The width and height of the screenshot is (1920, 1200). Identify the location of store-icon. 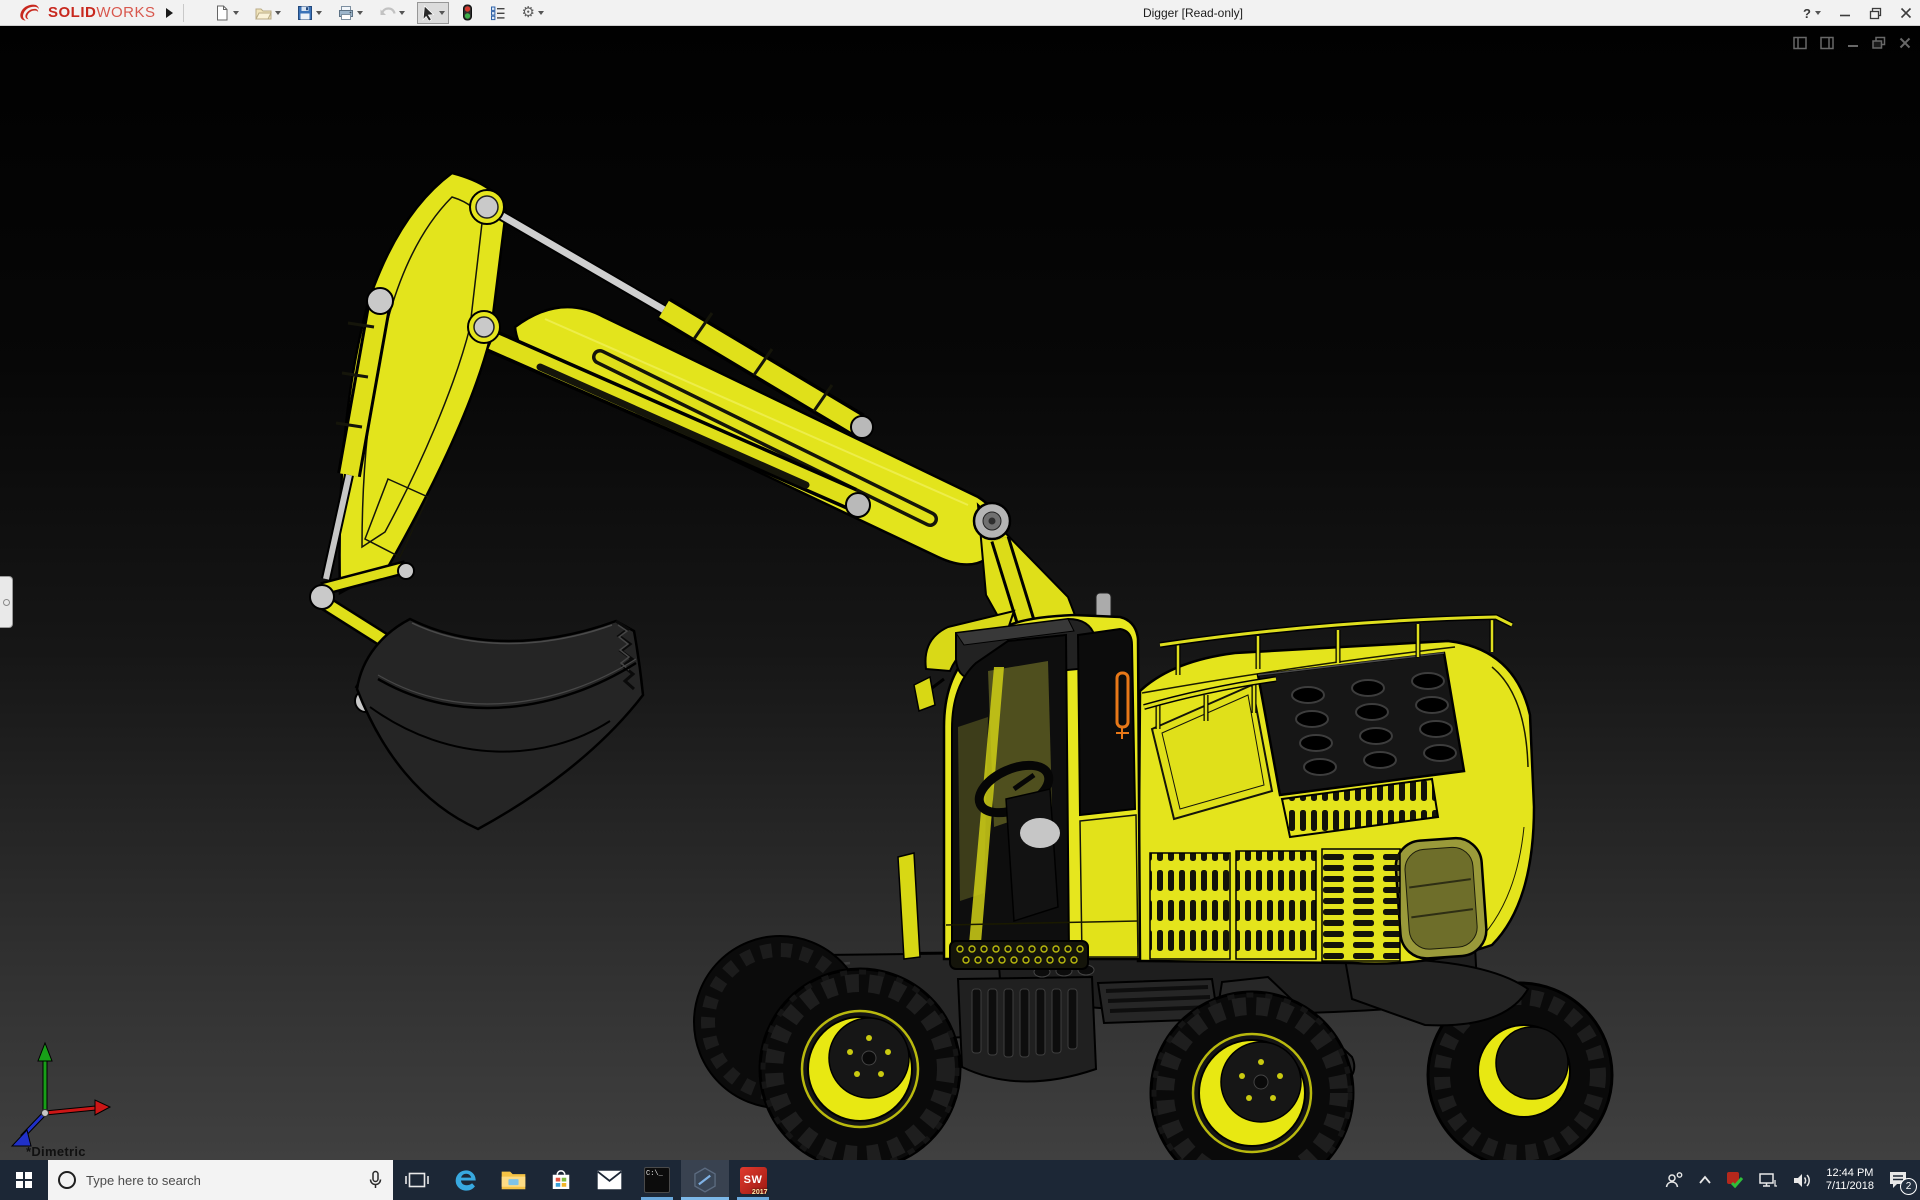
(561, 1179).